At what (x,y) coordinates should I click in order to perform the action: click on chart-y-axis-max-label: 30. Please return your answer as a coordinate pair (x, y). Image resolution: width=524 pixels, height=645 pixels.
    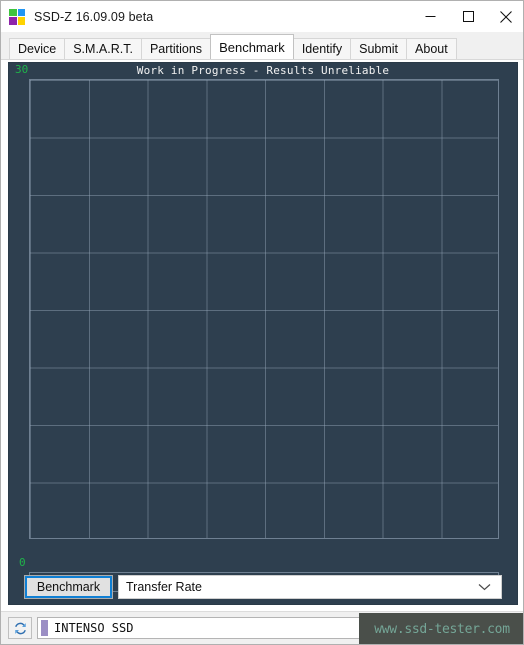
    Looking at the image, I should click on (22, 69).